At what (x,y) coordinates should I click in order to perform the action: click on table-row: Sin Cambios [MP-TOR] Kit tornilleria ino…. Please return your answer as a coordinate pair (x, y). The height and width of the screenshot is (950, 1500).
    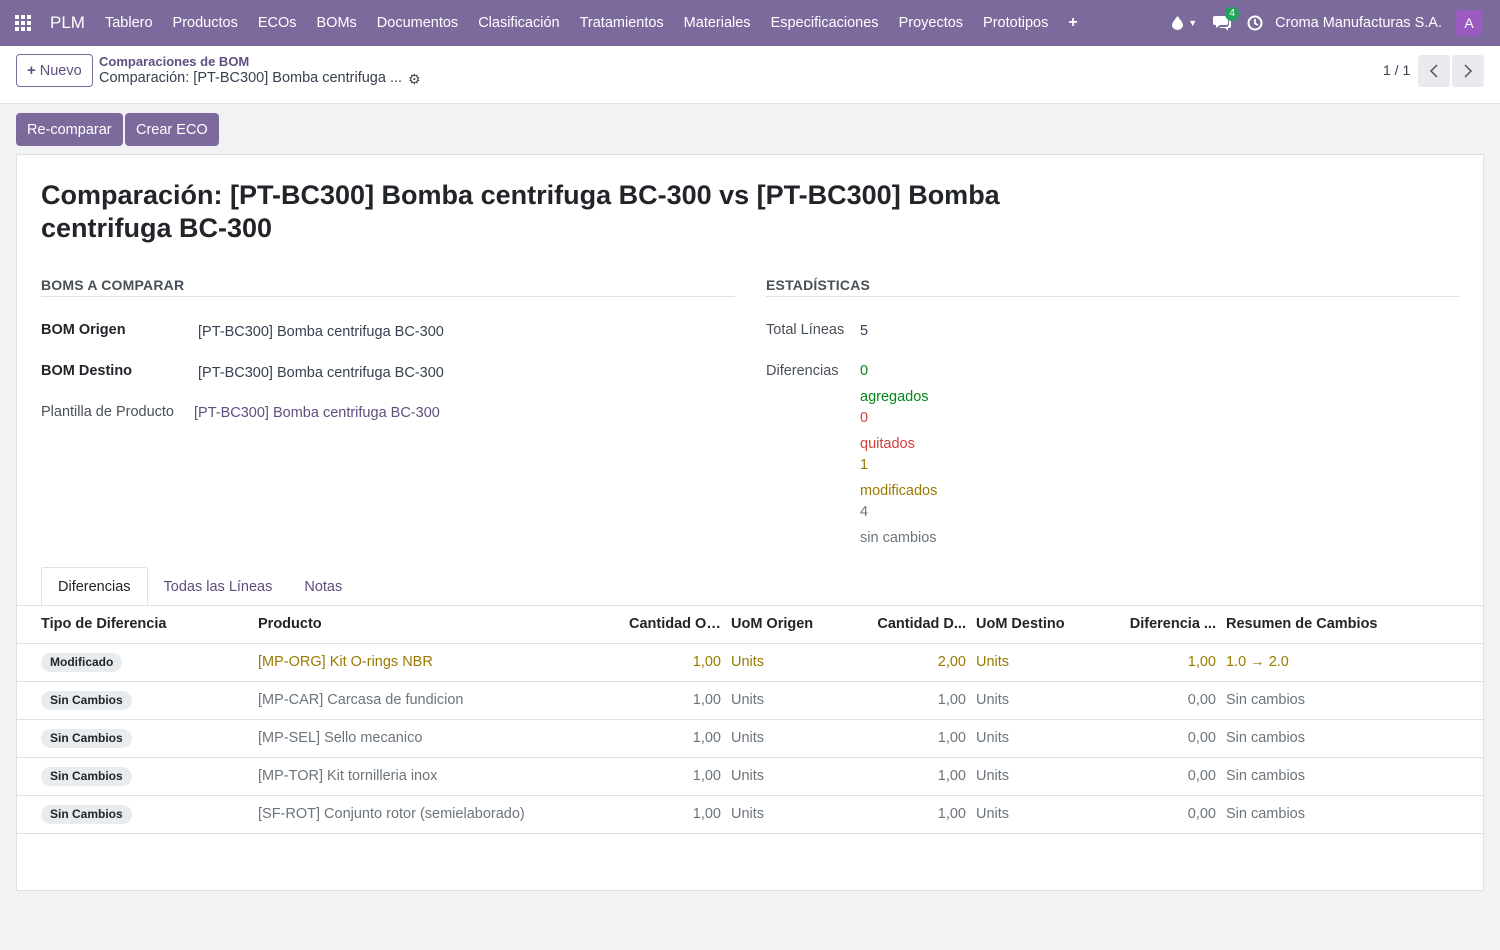
    Looking at the image, I should click on (750, 776).